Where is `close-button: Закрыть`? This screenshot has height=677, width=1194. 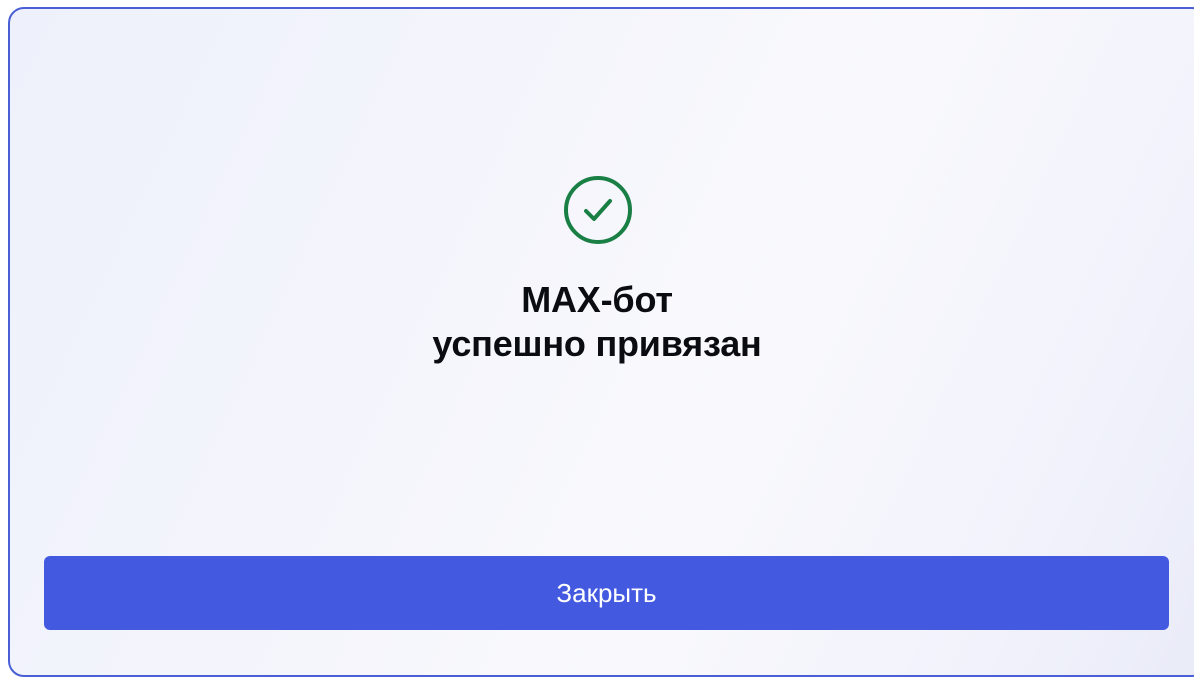
close-button: Закрыть is located at coordinates (606, 593).